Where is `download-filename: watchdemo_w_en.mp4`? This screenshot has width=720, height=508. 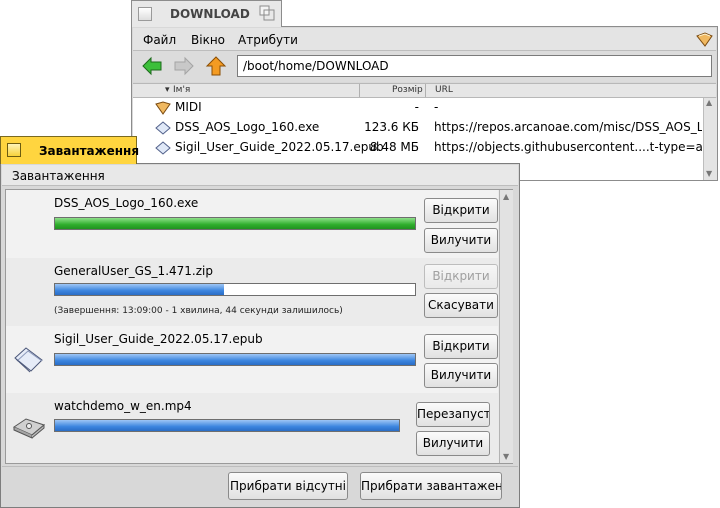
download-filename: watchdemo_w_en.mp4 is located at coordinates (123, 406).